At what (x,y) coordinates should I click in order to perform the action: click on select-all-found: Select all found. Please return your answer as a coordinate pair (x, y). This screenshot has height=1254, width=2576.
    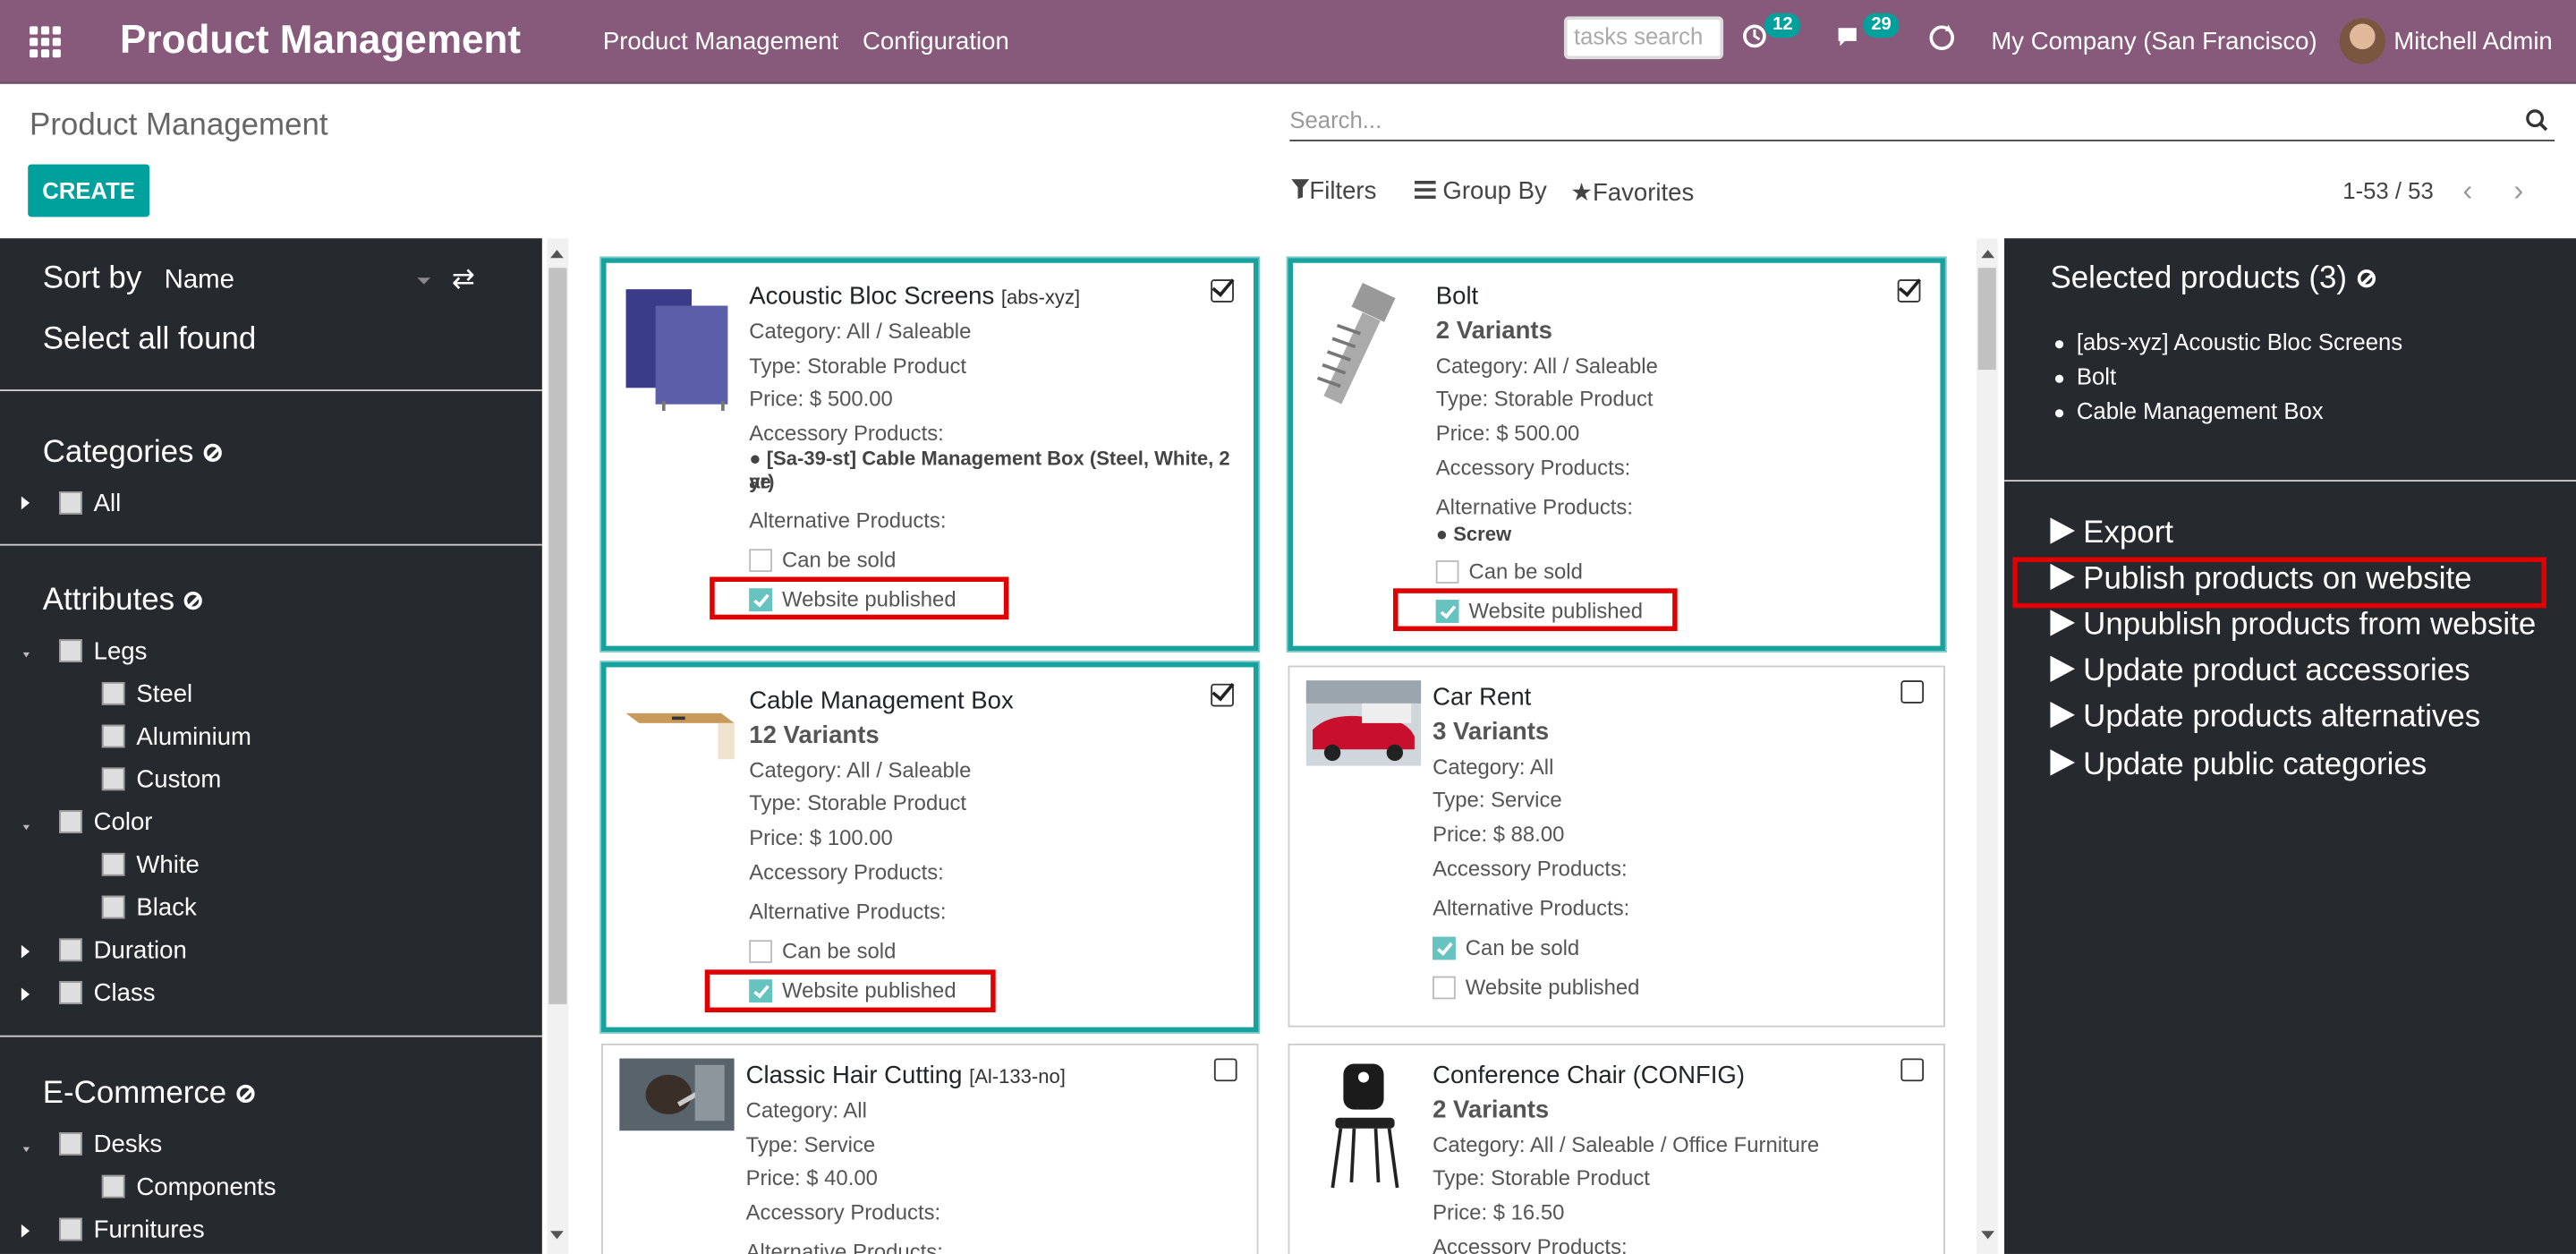
    Looking at the image, I should click on (150, 340).